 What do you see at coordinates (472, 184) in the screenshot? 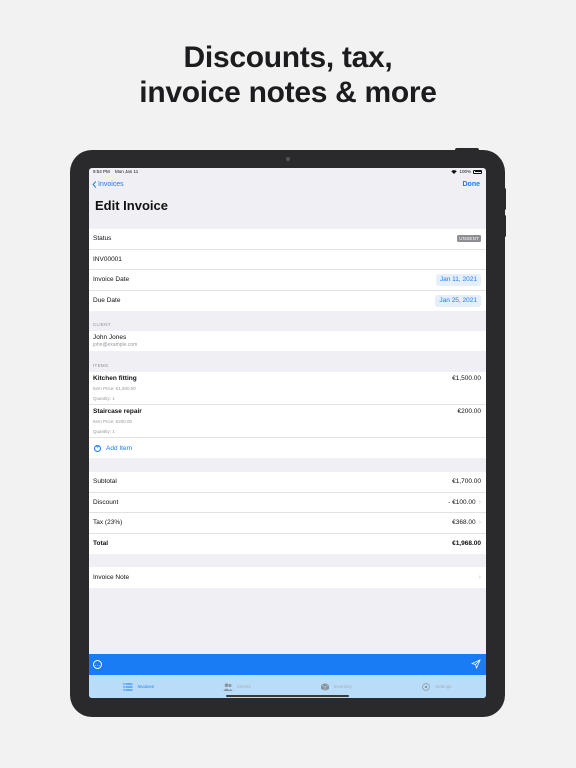
I see `done-button: Done` at bounding box center [472, 184].